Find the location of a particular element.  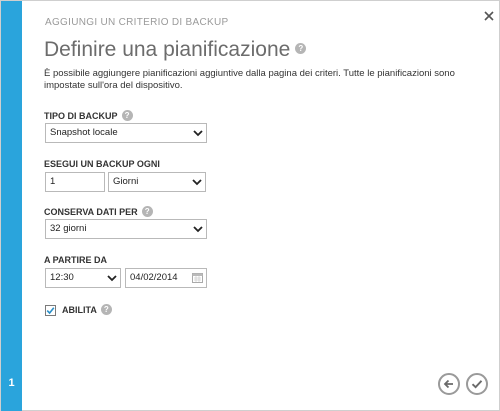

run-every-count-value: 1 is located at coordinates (53, 181).